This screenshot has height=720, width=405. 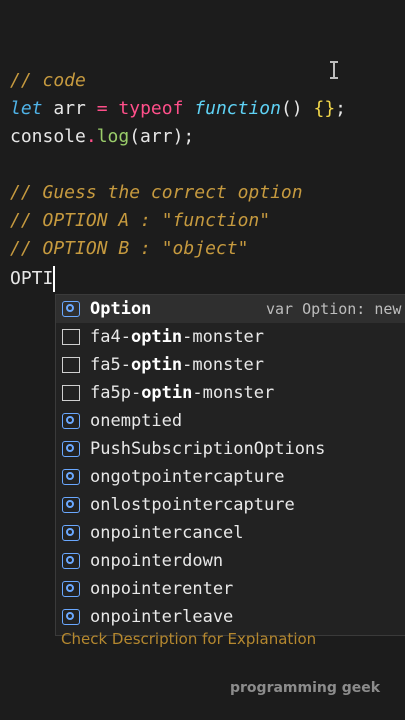 I want to click on code-line-6: // OPTION B : "object", so click(x=129, y=248).